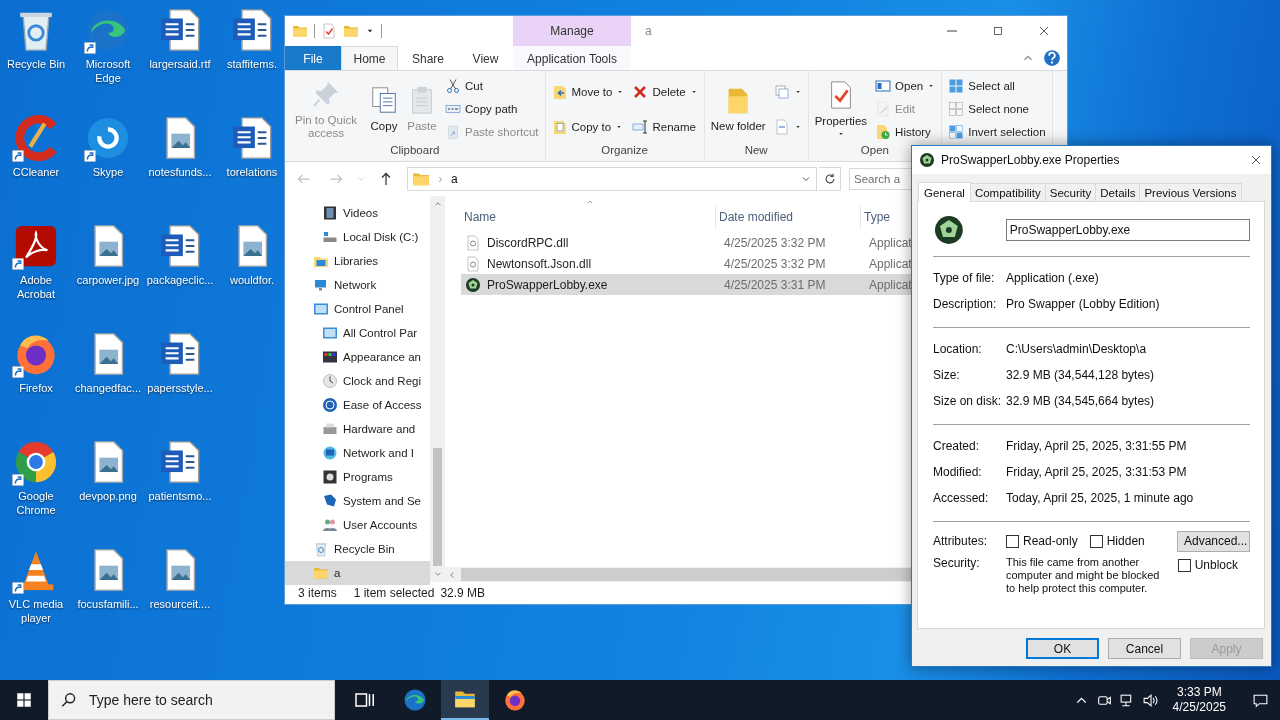 The image size is (1280, 720). I want to click on group-label: Open, so click(874, 151).